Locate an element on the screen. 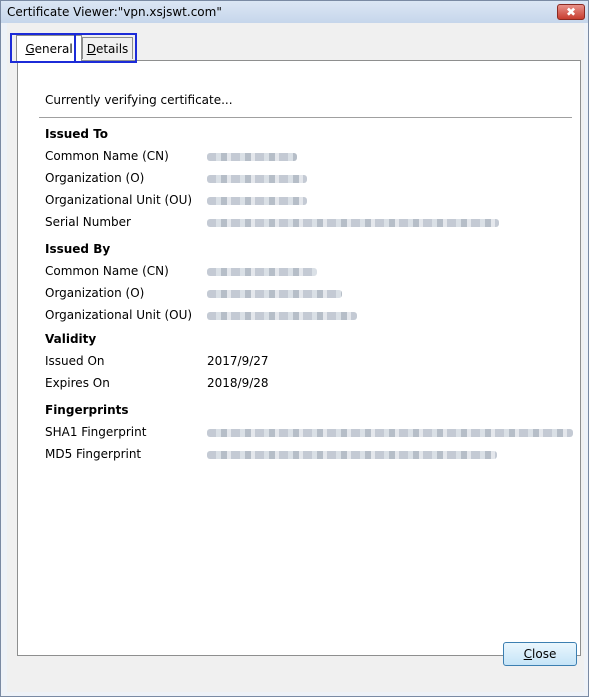 The width and height of the screenshot is (589, 697). issued-on-label: Issued On is located at coordinates (75, 361).